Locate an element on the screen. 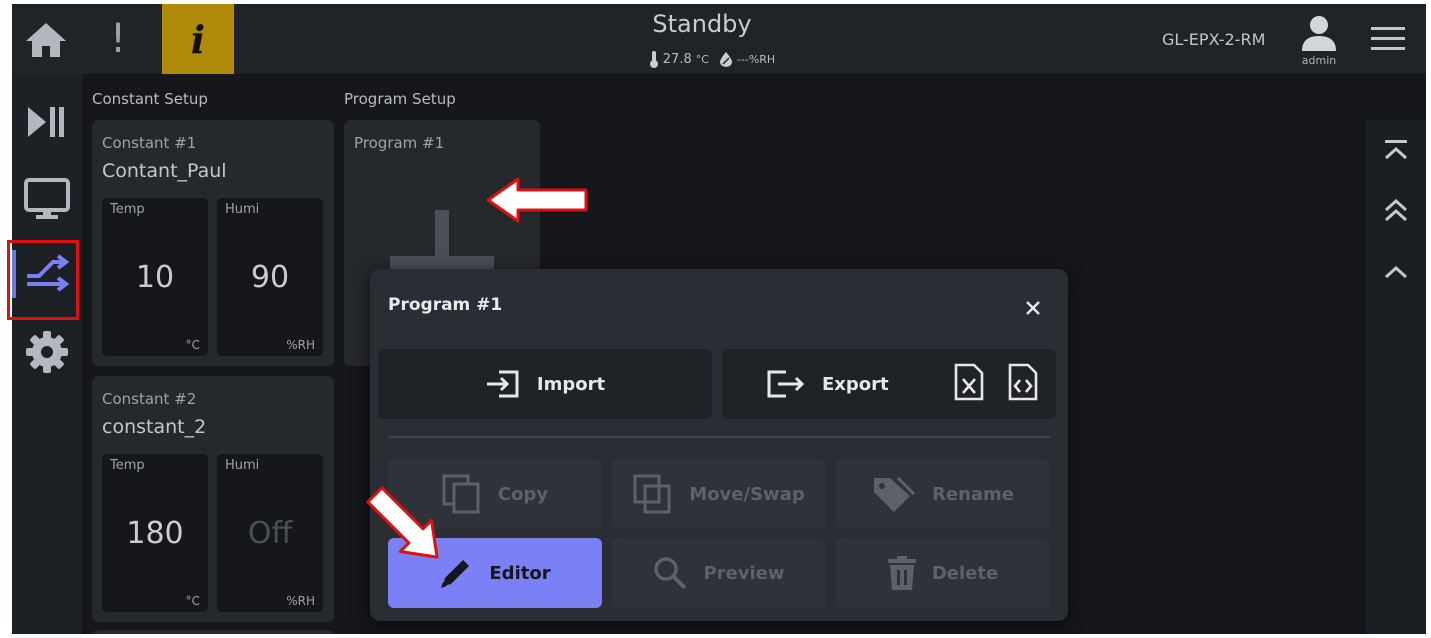 The image size is (1431, 638). delete-label: Delete is located at coordinates (965, 573).